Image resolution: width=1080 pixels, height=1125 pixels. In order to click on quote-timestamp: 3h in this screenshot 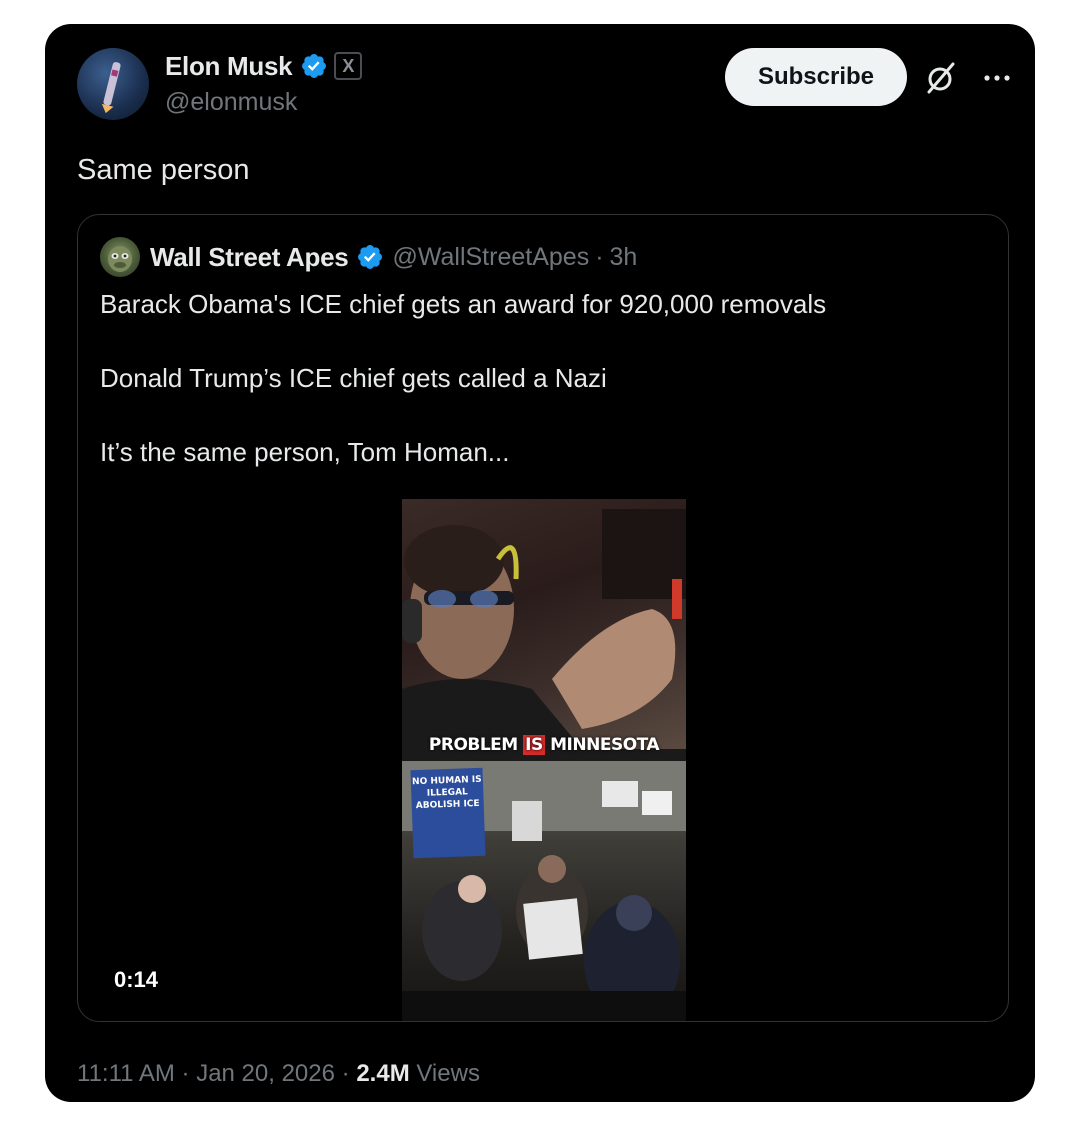, I will do `click(624, 257)`.